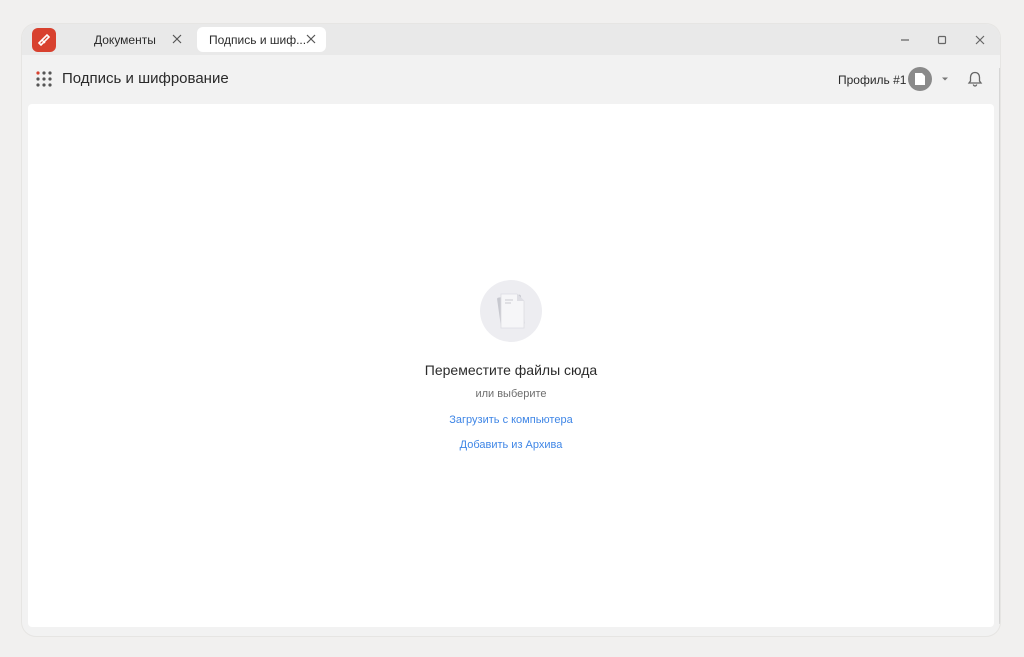 This screenshot has width=1024, height=657. Describe the element at coordinates (945, 79) in the screenshot. I see `chevron-down-icon` at that location.